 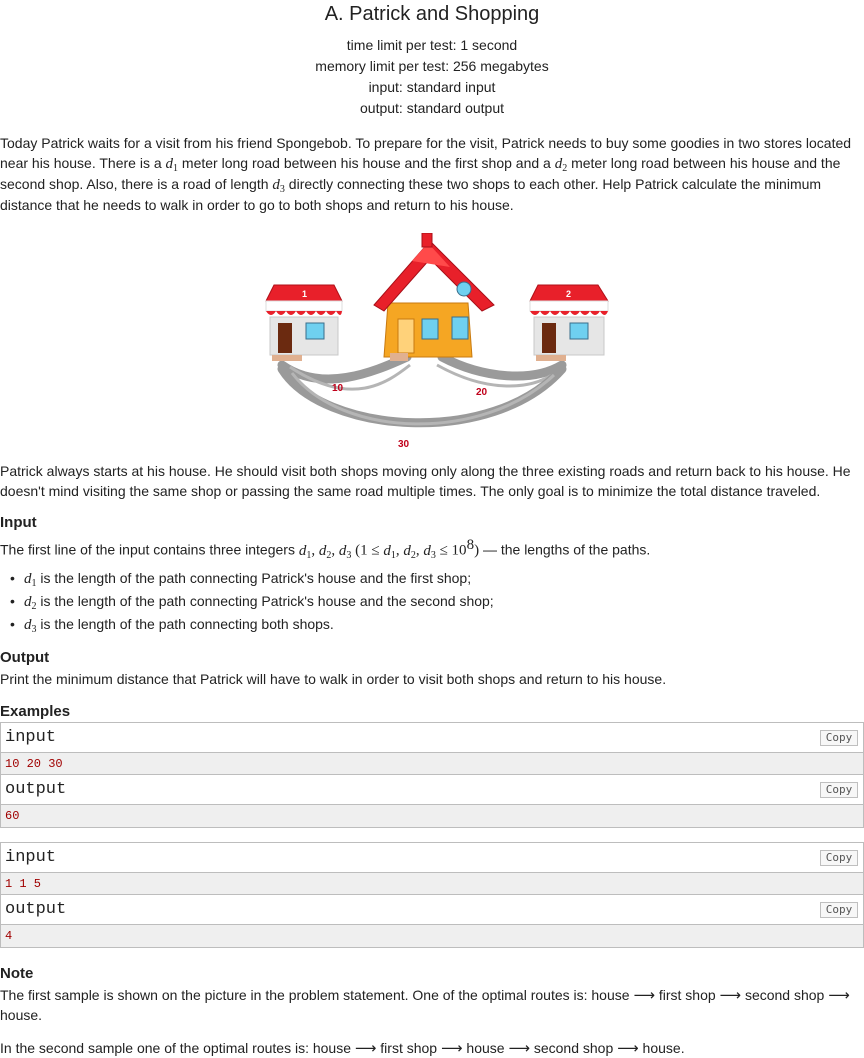 I want to click on example-1: input Copy 10 20 30 output Copy 60, so click(x=432, y=774).